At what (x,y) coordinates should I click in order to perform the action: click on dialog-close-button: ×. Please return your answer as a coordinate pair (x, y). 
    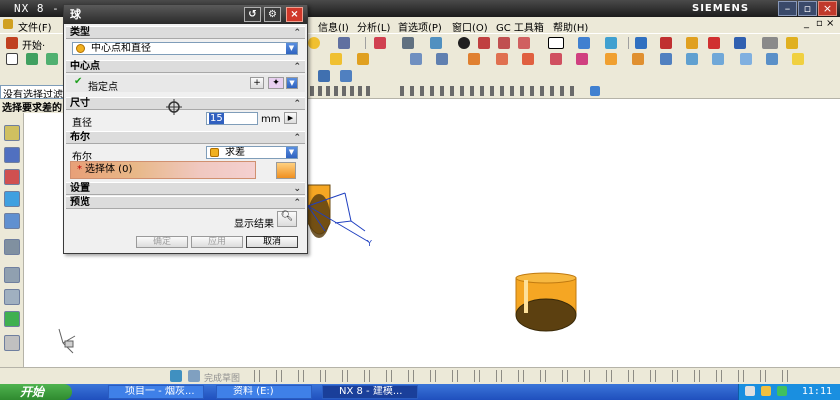
    Looking at the image, I should click on (294, 14).